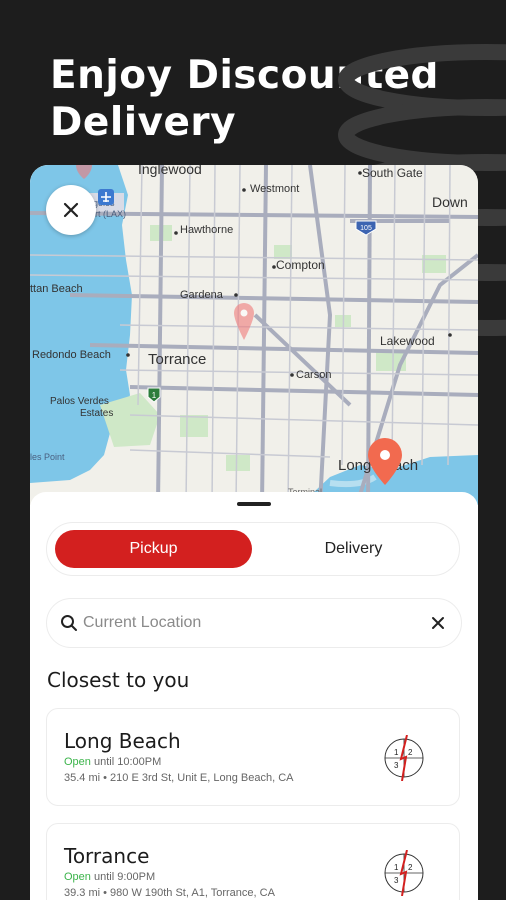  What do you see at coordinates (248, 623) in the screenshot?
I see `search-input` at bounding box center [248, 623].